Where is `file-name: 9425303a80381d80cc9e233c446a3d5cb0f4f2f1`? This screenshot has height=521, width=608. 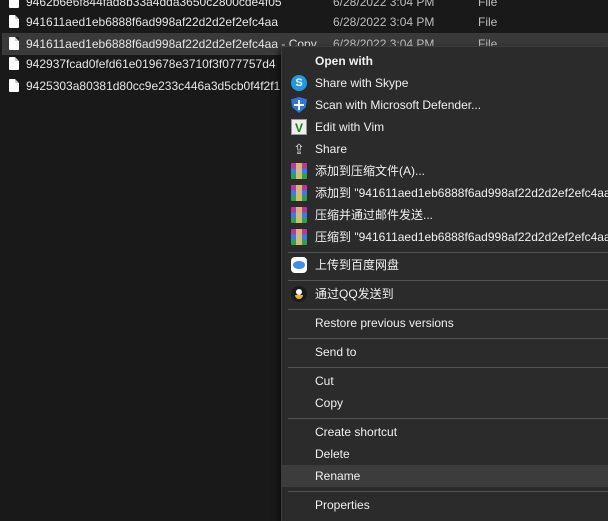 file-name: 9425303a80381d80cc9e233c446a3d5cb0f4f2f1 is located at coordinates (153, 86).